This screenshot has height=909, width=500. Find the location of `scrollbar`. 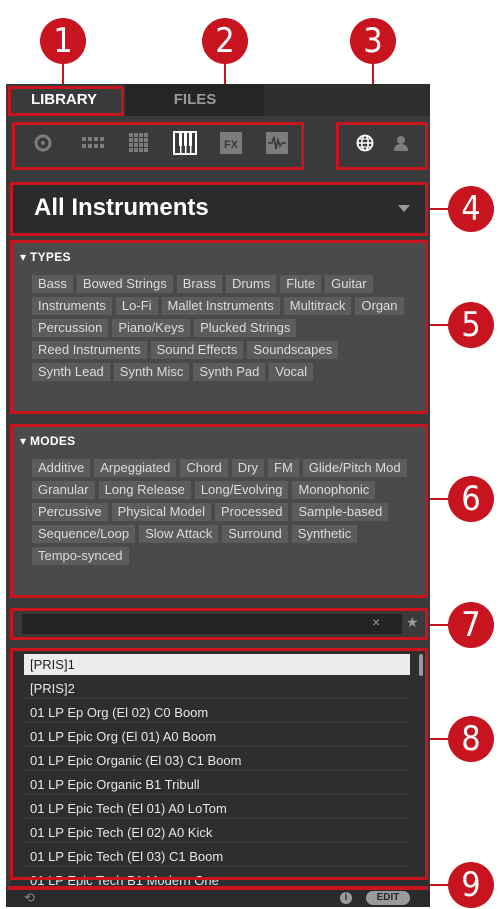

scrollbar is located at coordinates (421, 665).